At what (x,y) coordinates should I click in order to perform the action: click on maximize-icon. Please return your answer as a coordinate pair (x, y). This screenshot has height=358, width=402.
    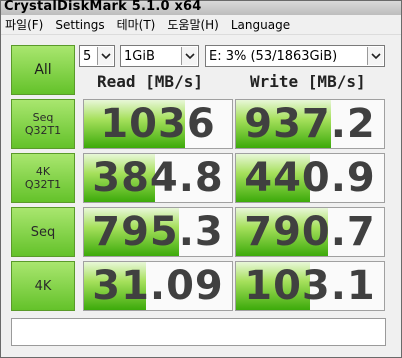
    Looking at the image, I should click on (377, 8).